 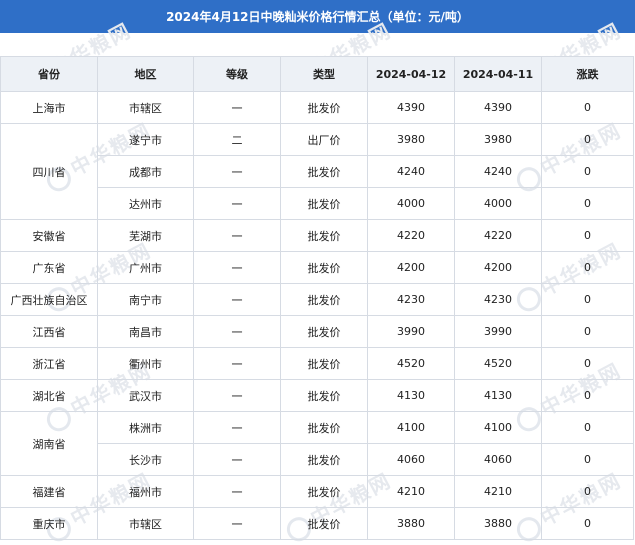 I want to click on table-row: 重庆市 市辖区 一 批发价 3880 3880 0, so click(x=317, y=523).